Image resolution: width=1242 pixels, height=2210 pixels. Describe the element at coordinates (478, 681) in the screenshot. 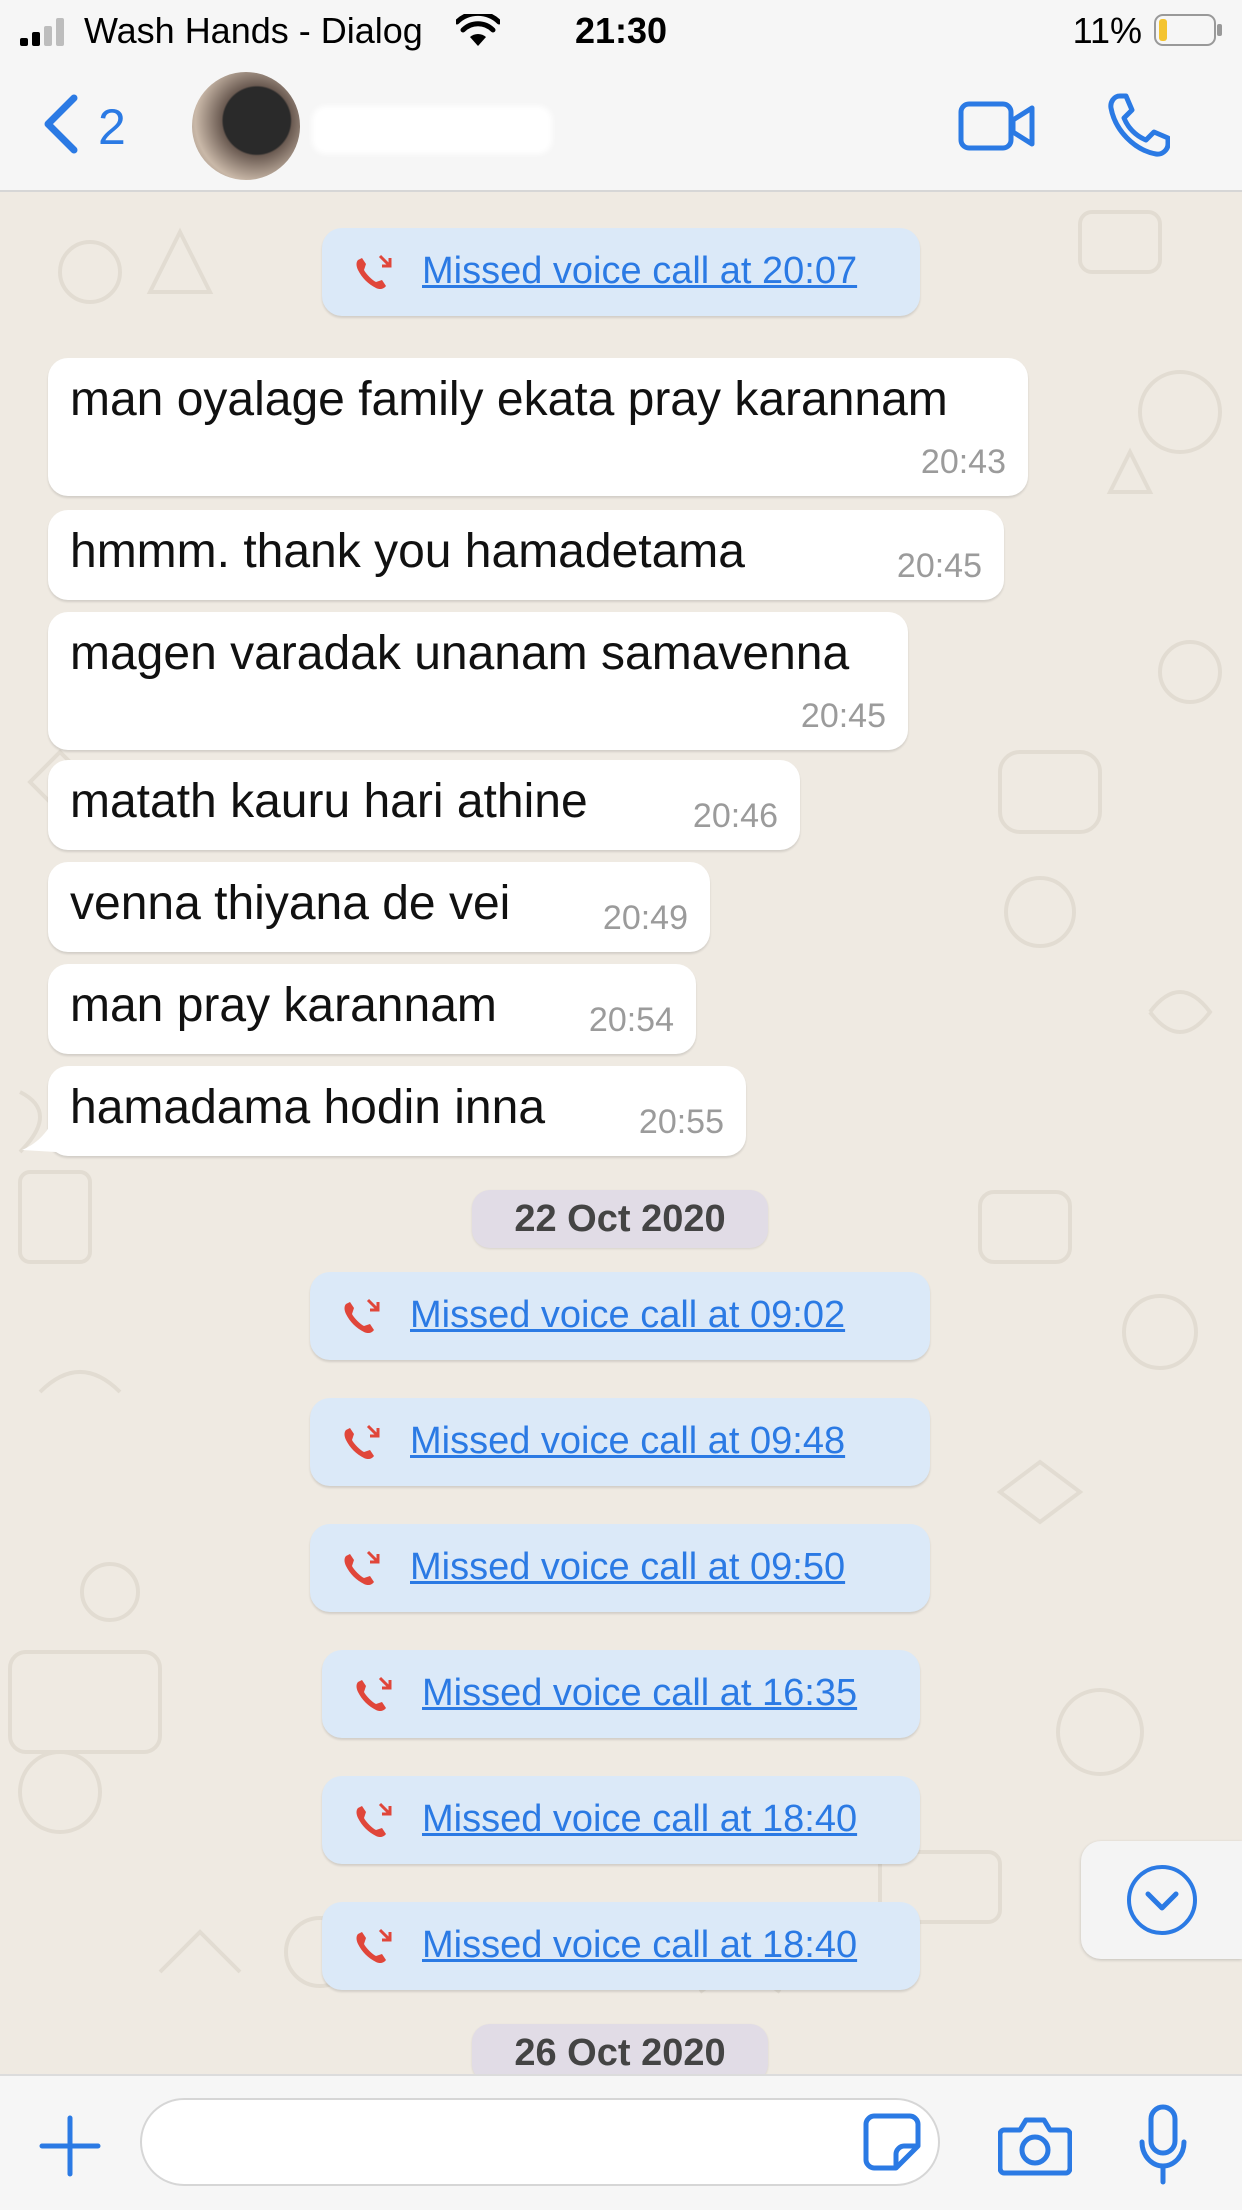

I see `incoming-message: magen varadak unanam samavenna 20:45` at that location.